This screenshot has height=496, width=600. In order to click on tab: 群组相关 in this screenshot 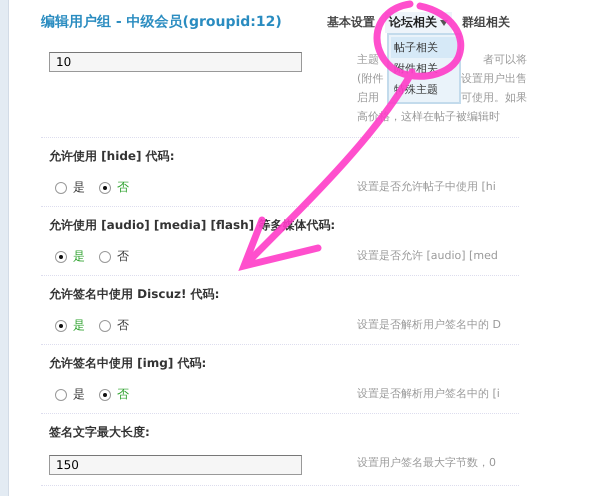, I will do `click(486, 22)`.